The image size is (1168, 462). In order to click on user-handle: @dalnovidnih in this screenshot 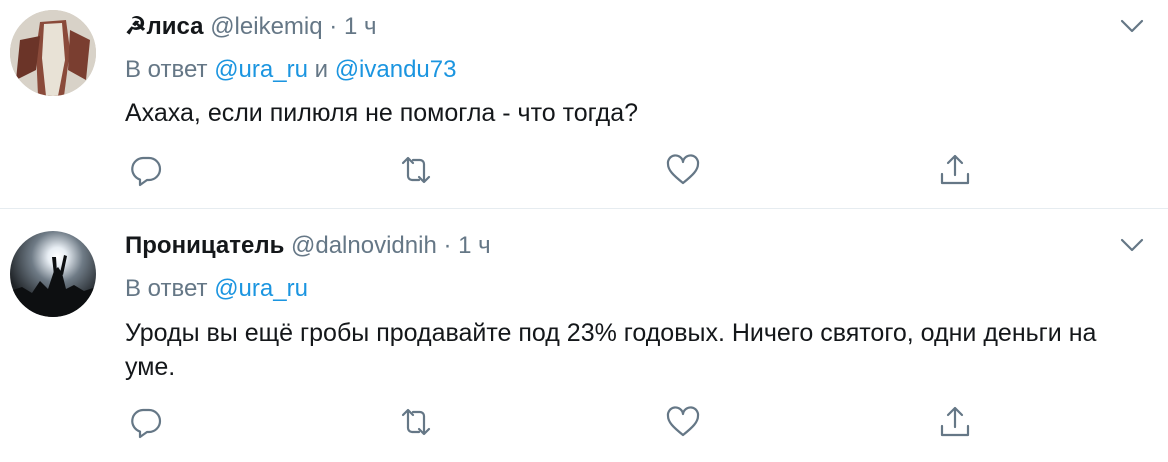, I will do `click(364, 245)`.